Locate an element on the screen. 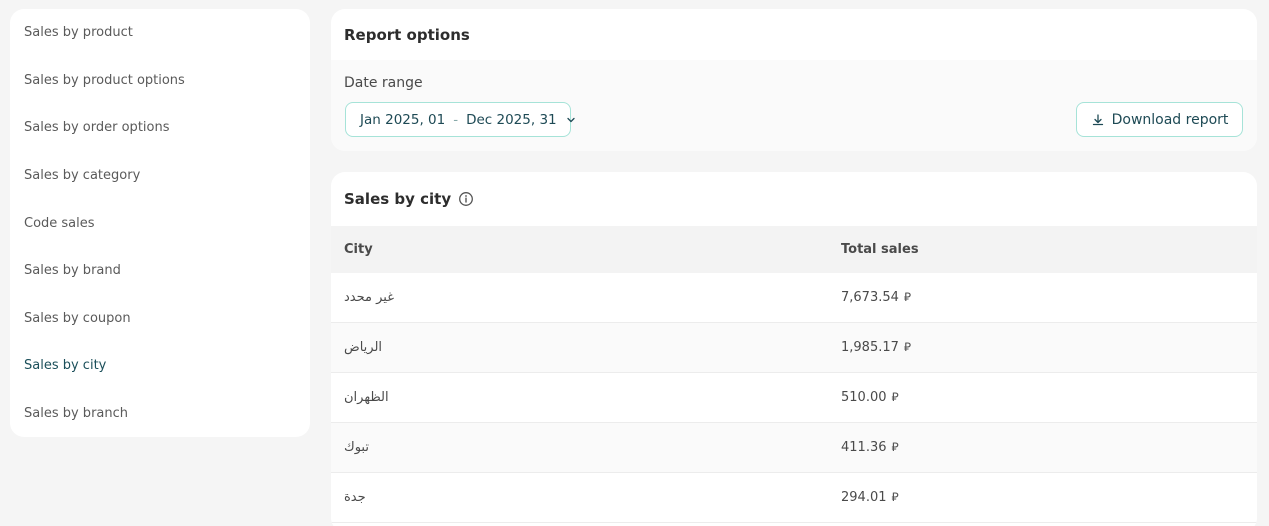 The width and height of the screenshot is (1269, 526). sidebar-item-sales-by-city: Sales by city is located at coordinates (160, 366).